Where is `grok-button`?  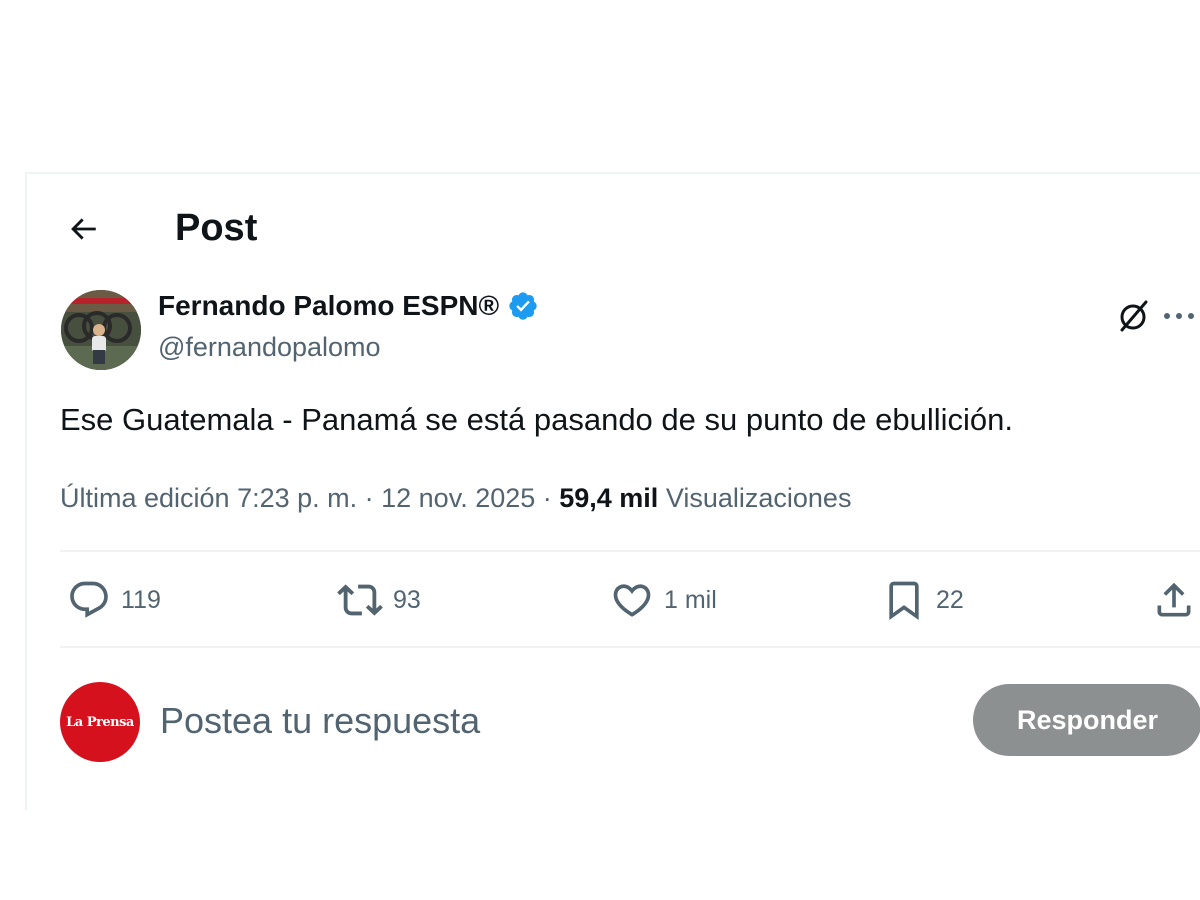
grok-button is located at coordinates (1134, 316).